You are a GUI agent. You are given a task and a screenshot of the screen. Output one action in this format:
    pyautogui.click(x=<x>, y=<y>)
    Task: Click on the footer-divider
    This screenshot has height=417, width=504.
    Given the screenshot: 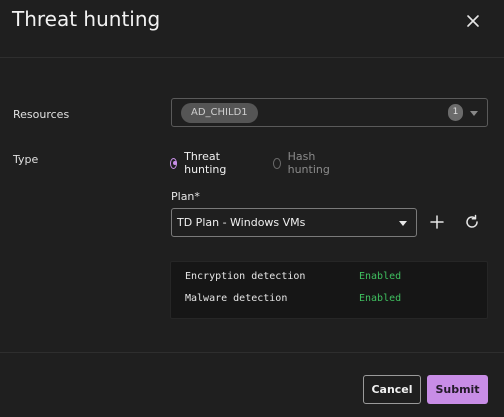 What is the action you would take?
    pyautogui.click(x=252, y=352)
    